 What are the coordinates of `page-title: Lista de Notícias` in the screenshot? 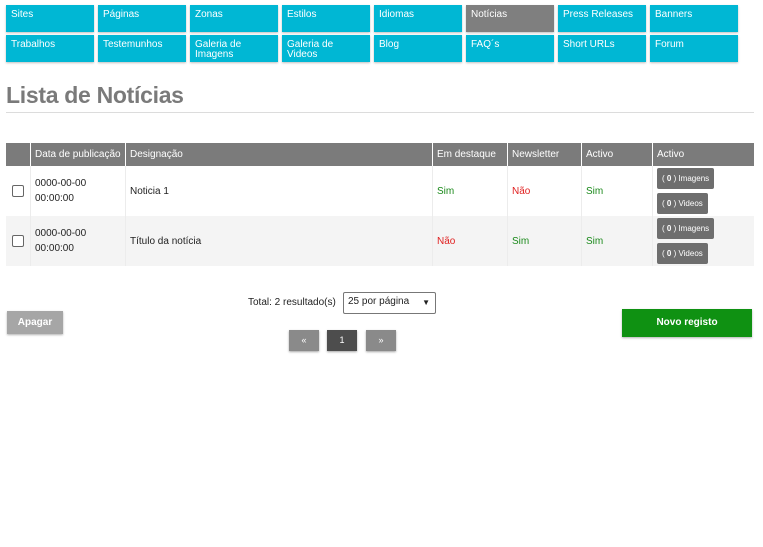 It's located at (95, 95).